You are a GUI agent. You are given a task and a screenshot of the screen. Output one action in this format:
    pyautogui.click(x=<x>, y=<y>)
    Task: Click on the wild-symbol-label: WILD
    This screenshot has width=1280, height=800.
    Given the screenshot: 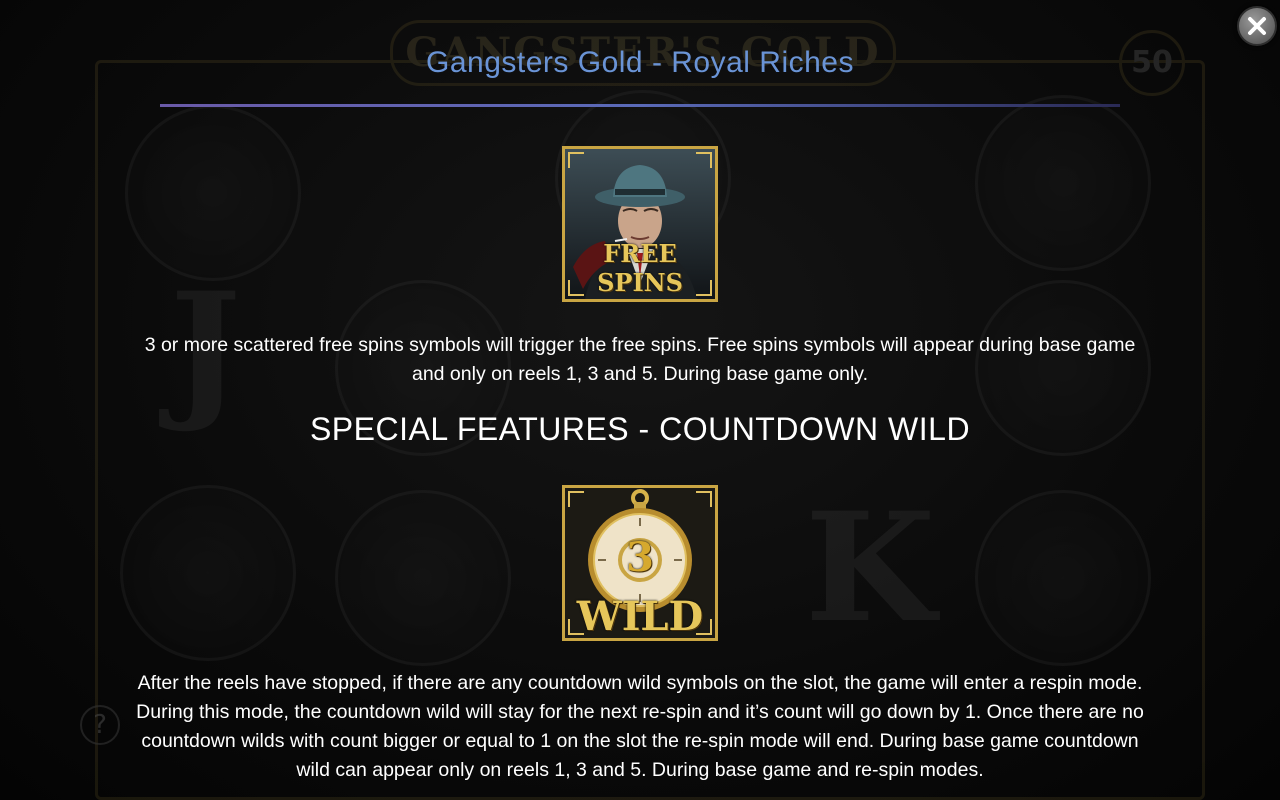 What is the action you would take?
    pyautogui.click(x=640, y=616)
    